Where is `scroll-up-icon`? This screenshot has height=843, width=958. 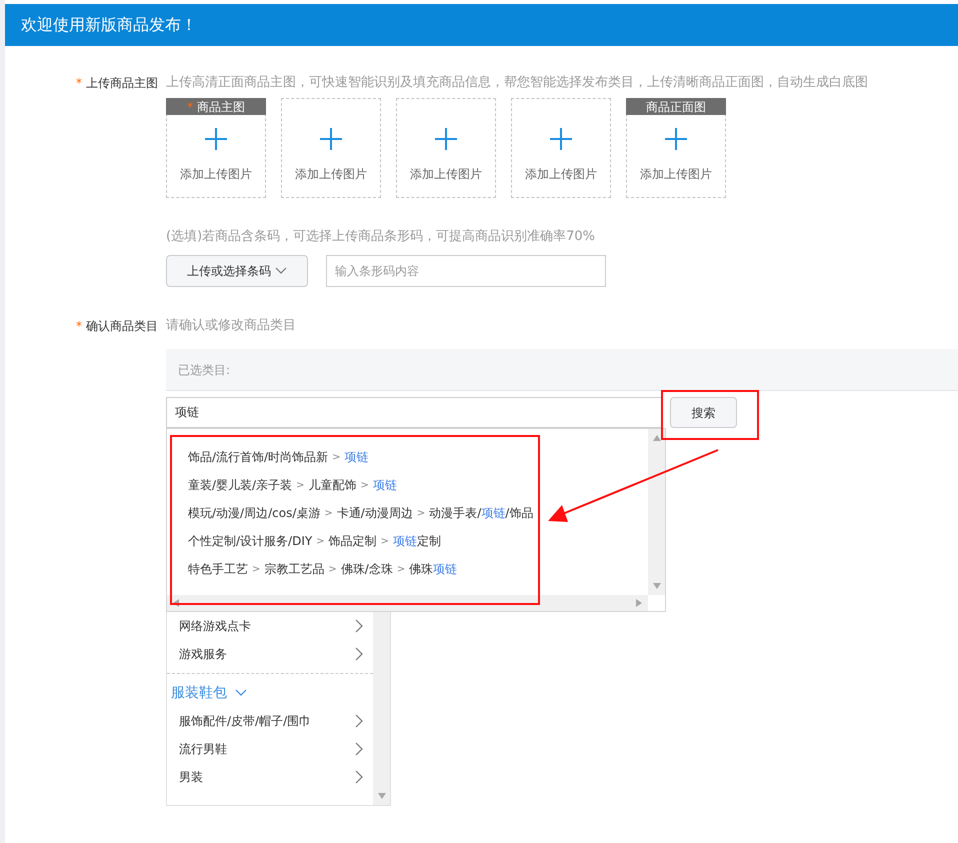 scroll-up-icon is located at coordinates (656, 438).